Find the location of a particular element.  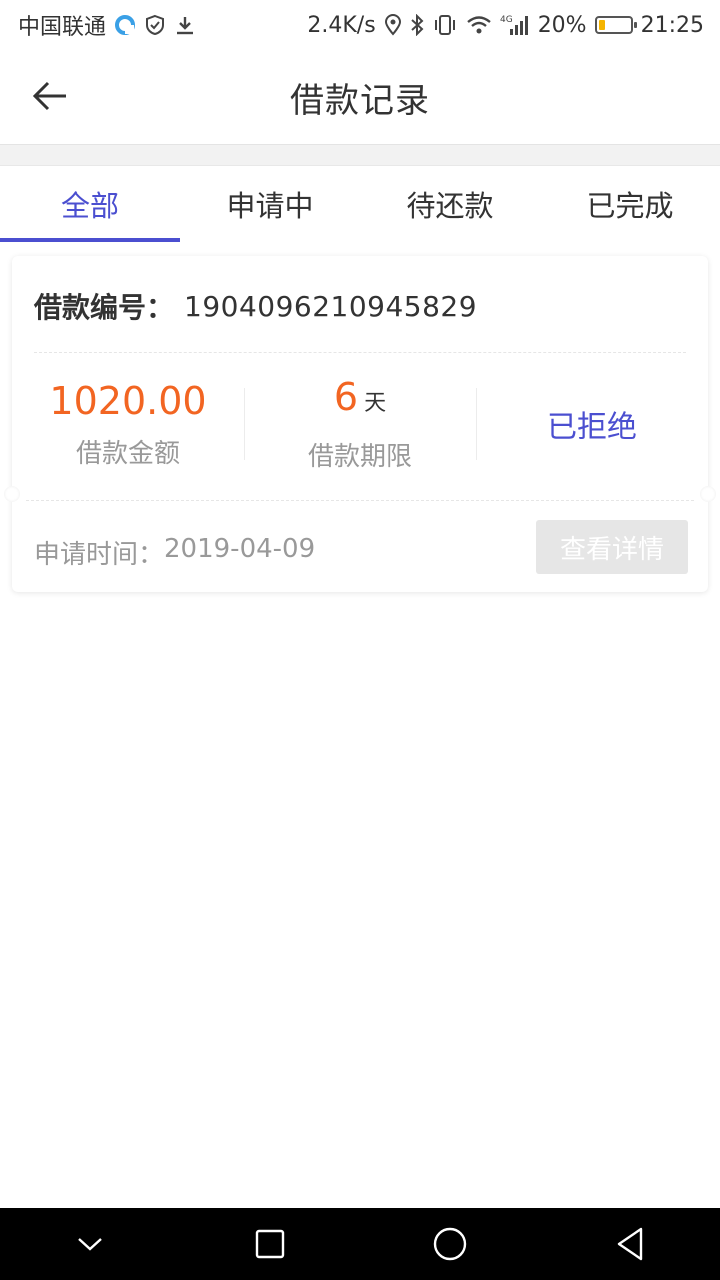

tab-applying: 申请中 is located at coordinates (270, 204).